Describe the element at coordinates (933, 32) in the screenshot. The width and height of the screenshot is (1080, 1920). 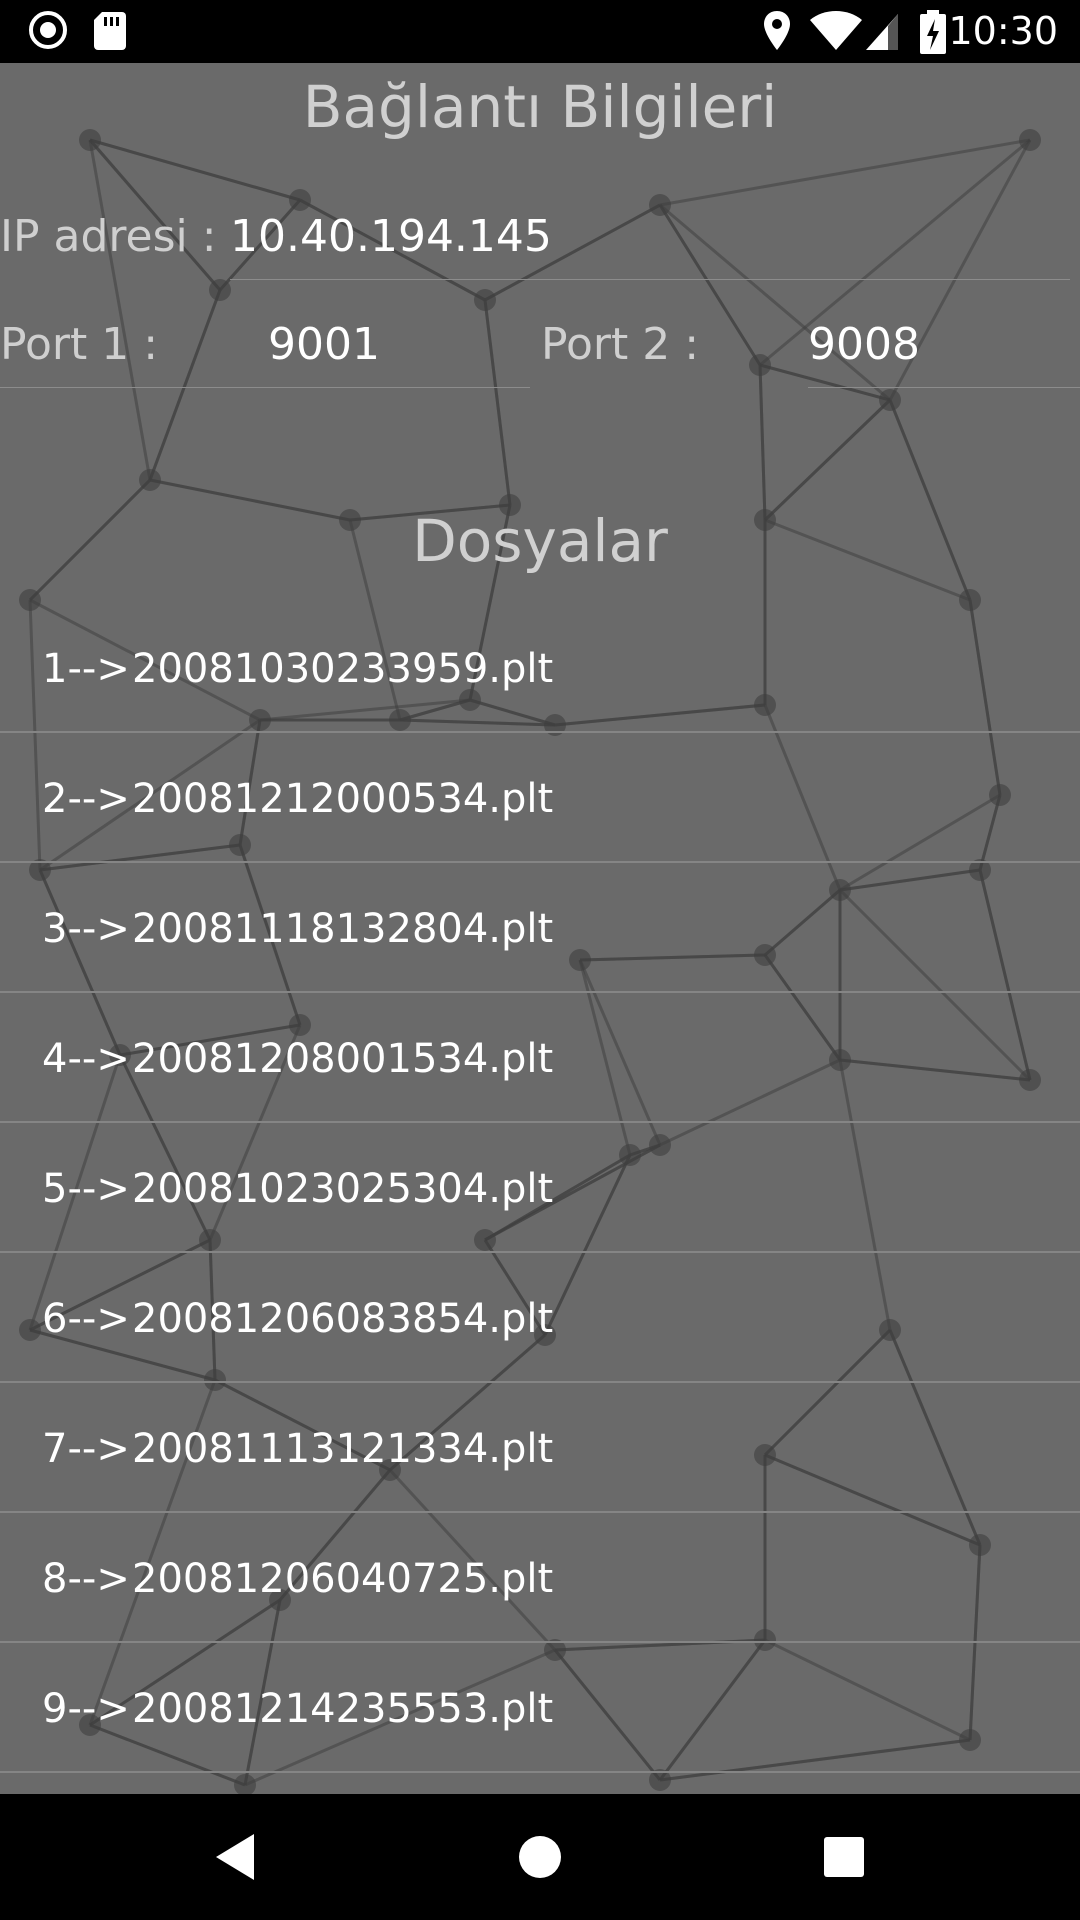
I see `battery-charging-icon` at that location.